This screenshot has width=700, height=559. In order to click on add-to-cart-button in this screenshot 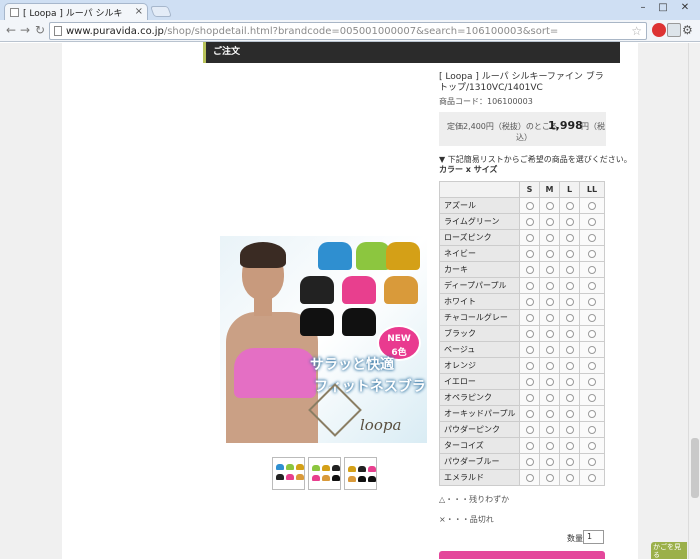, I will do `click(522, 555)`.